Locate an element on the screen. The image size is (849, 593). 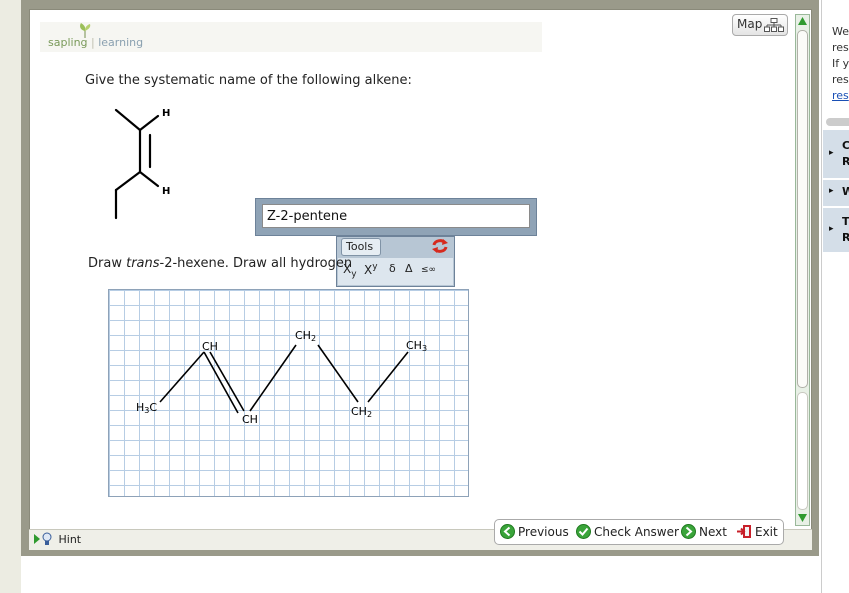
answer-input is located at coordinates (396, 216).